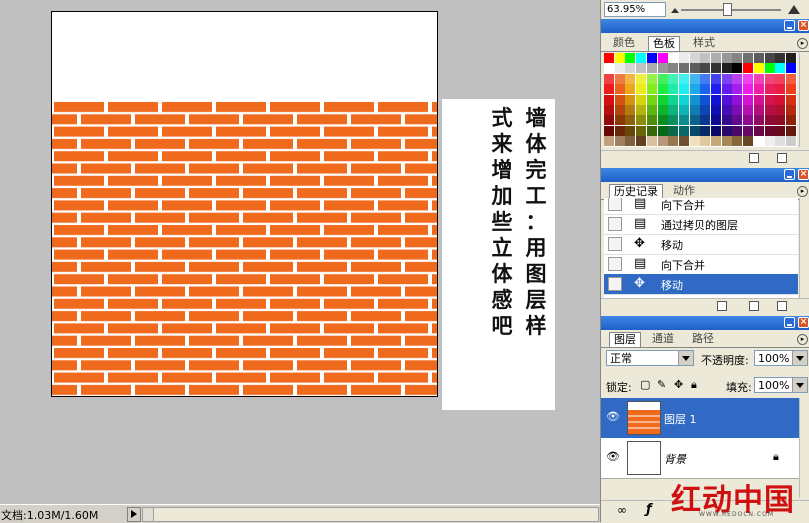 The image size is (809, 523). I want to click on layer-row-layer-1: 👁︎ 图层 1, so click(701, 418).